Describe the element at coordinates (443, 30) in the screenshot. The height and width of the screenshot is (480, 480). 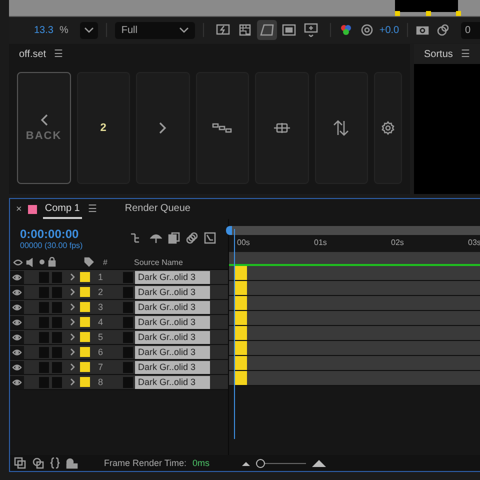
I see `snapshot-icon` at that location.